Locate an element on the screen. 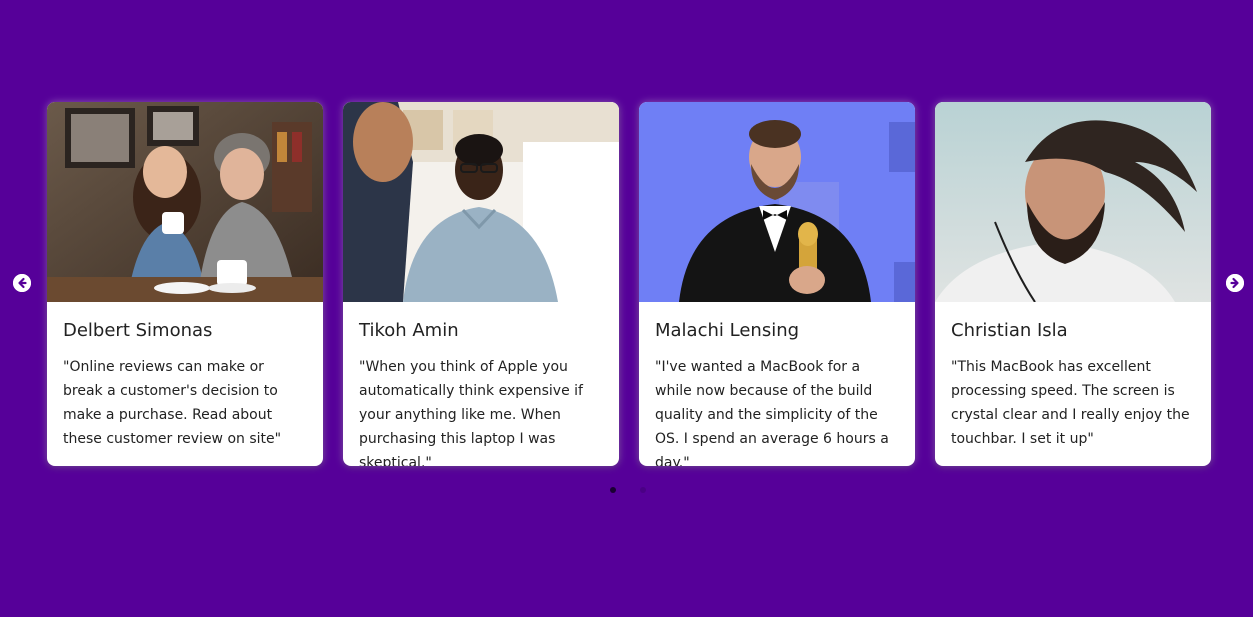 The height and width of the screenshot is (617, 1253). arrow-left-circle-icon is located at coordinates (22, 283).